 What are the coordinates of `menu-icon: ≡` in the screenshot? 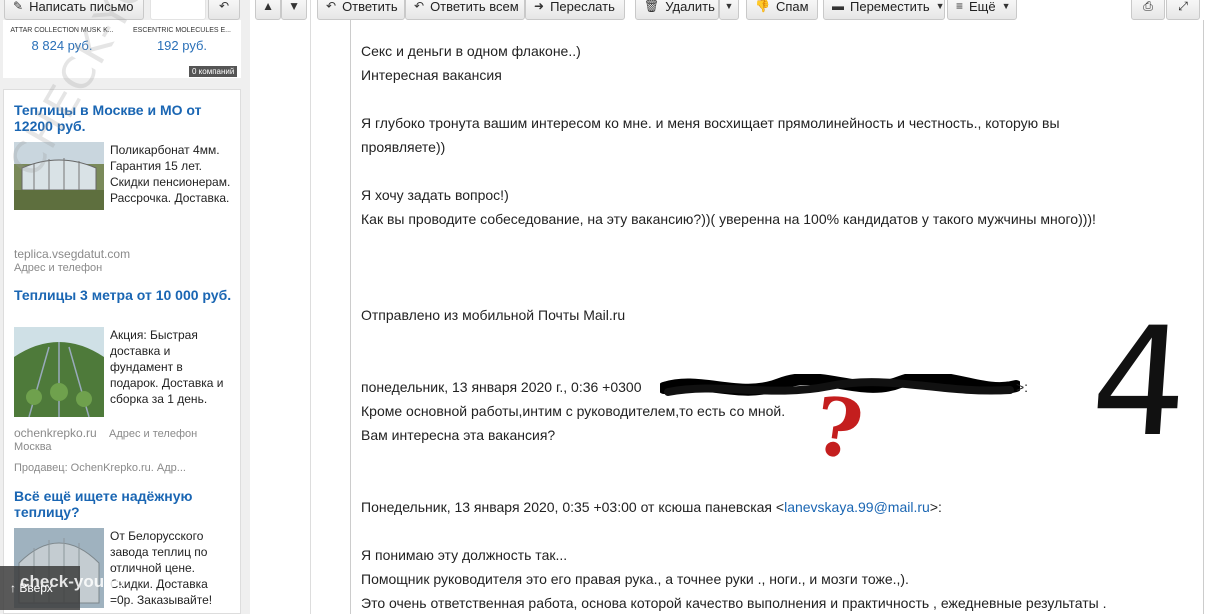 It's located at (960, 6).